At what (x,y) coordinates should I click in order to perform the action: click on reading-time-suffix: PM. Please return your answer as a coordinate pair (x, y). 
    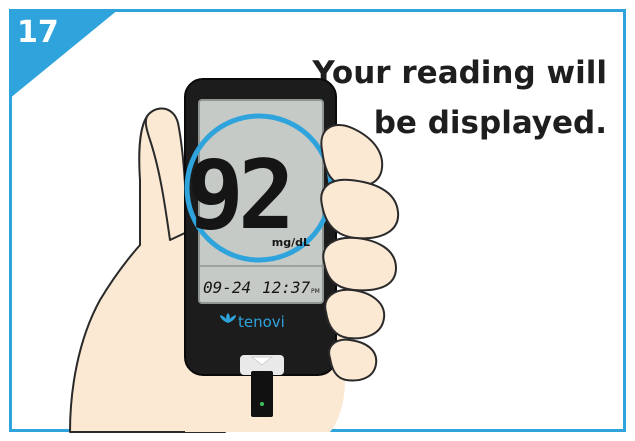
    Looking at the image, I should click on (315, 291).